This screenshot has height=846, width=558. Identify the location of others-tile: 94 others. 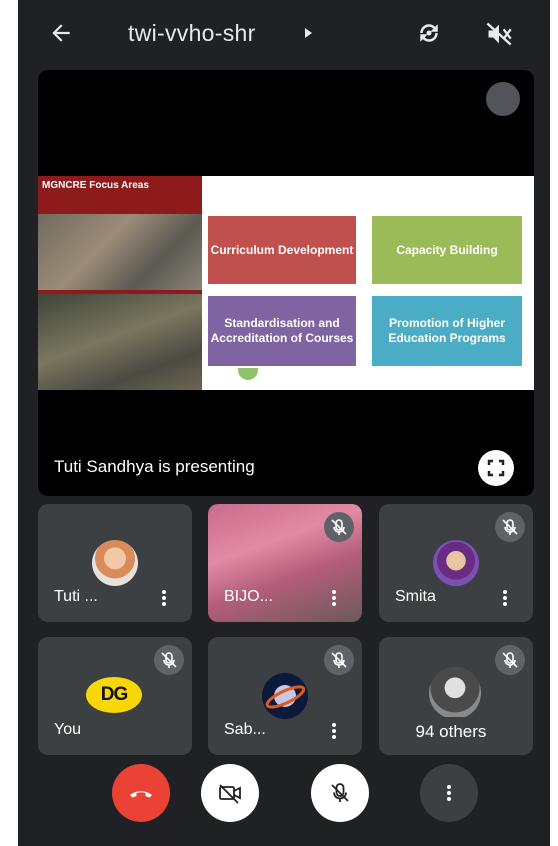
(456, 696).